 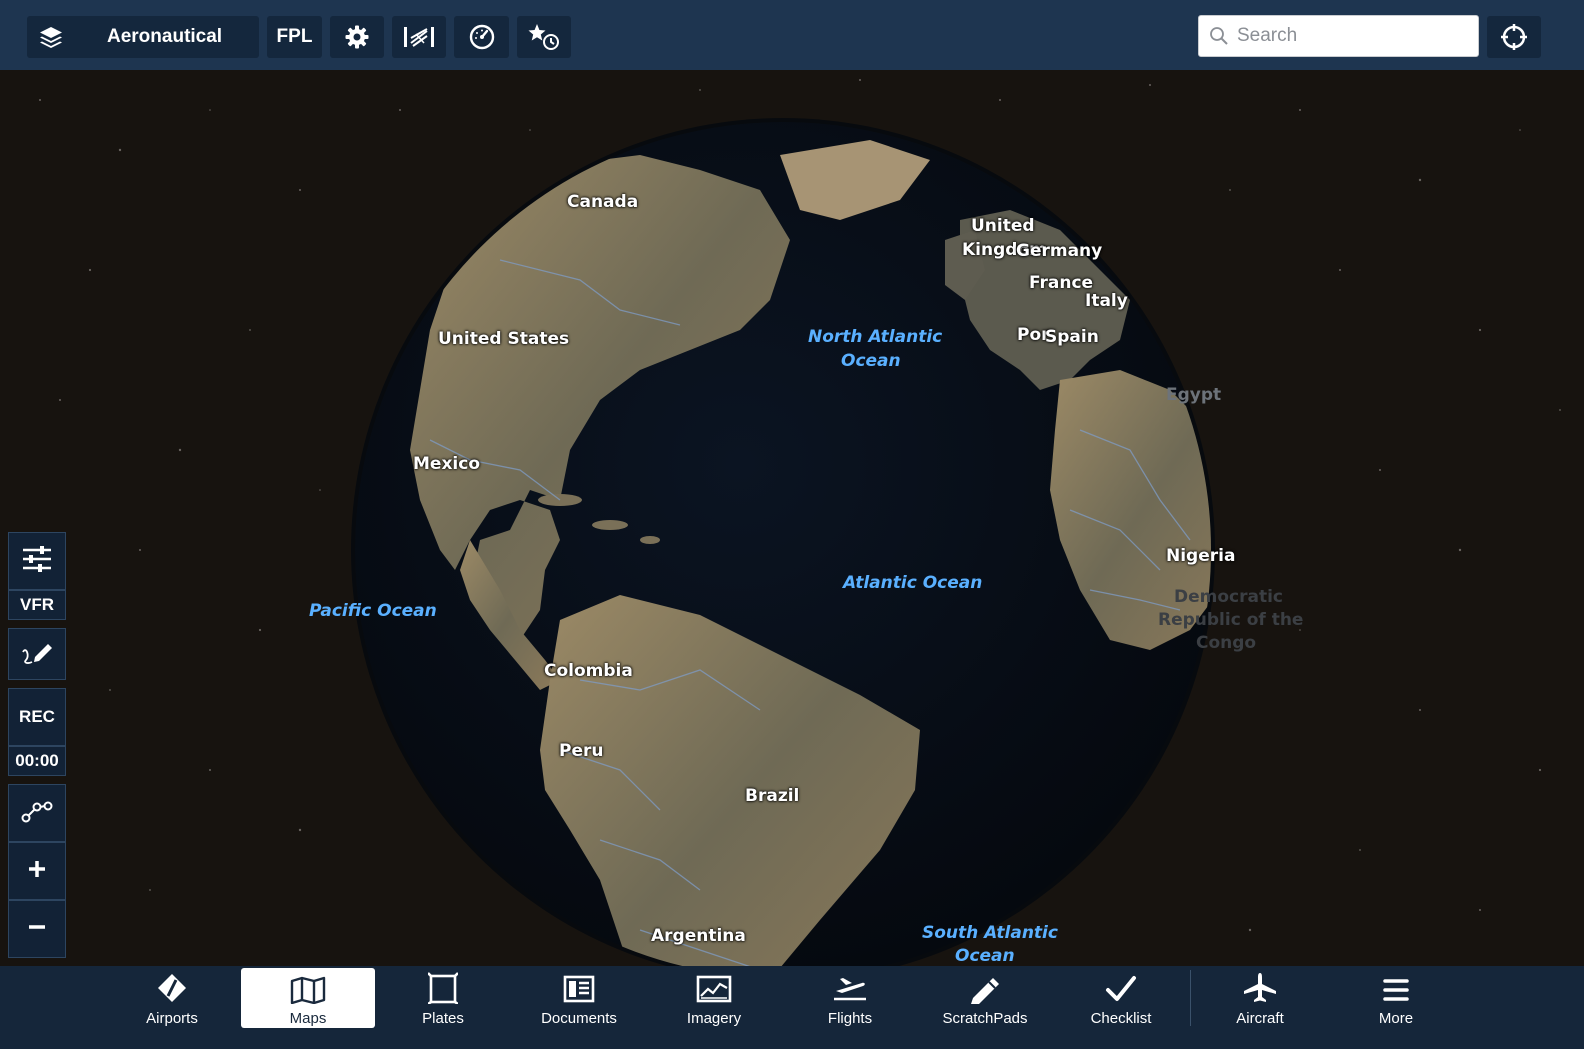 I want to click on track-timer: 00:00, so click(x=37, y=761).